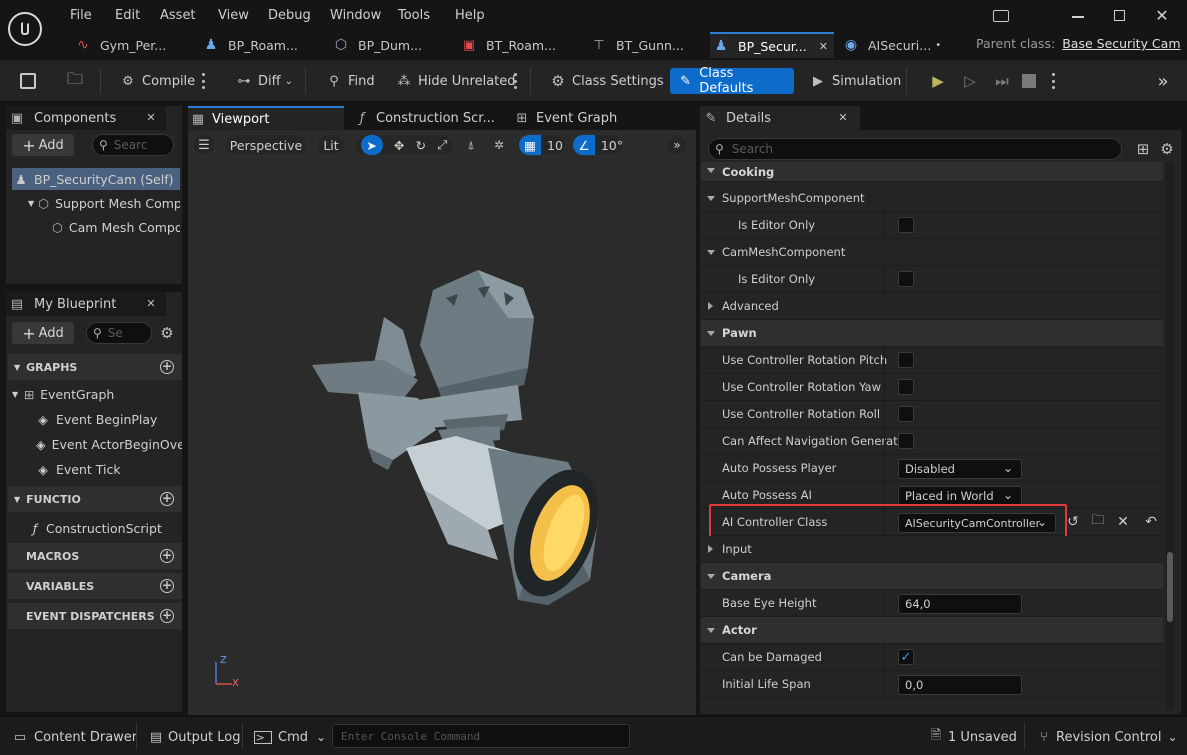  What do you see at coordinates (906, 414) in the screenshot?
I see `rotation-roll-checkbox` at bounding box center [906, 414].